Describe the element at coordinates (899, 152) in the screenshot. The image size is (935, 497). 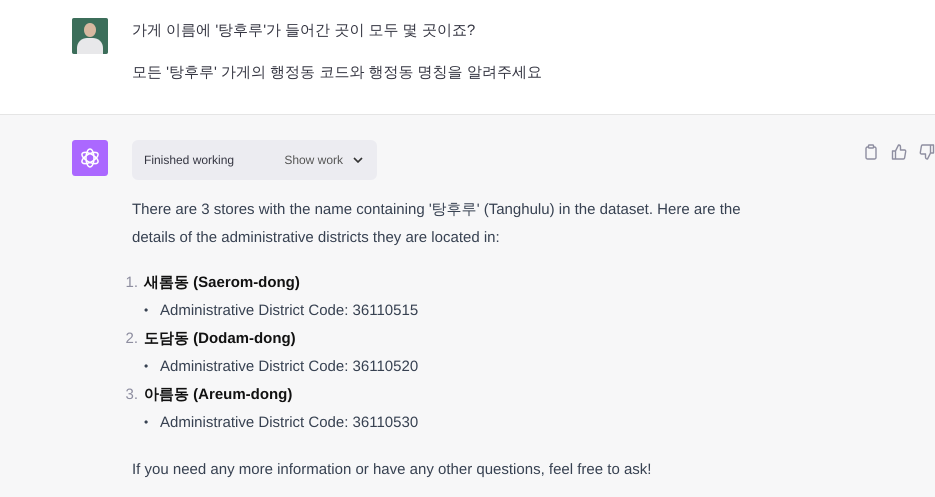
I see `thumbs-up-icon` at that location.